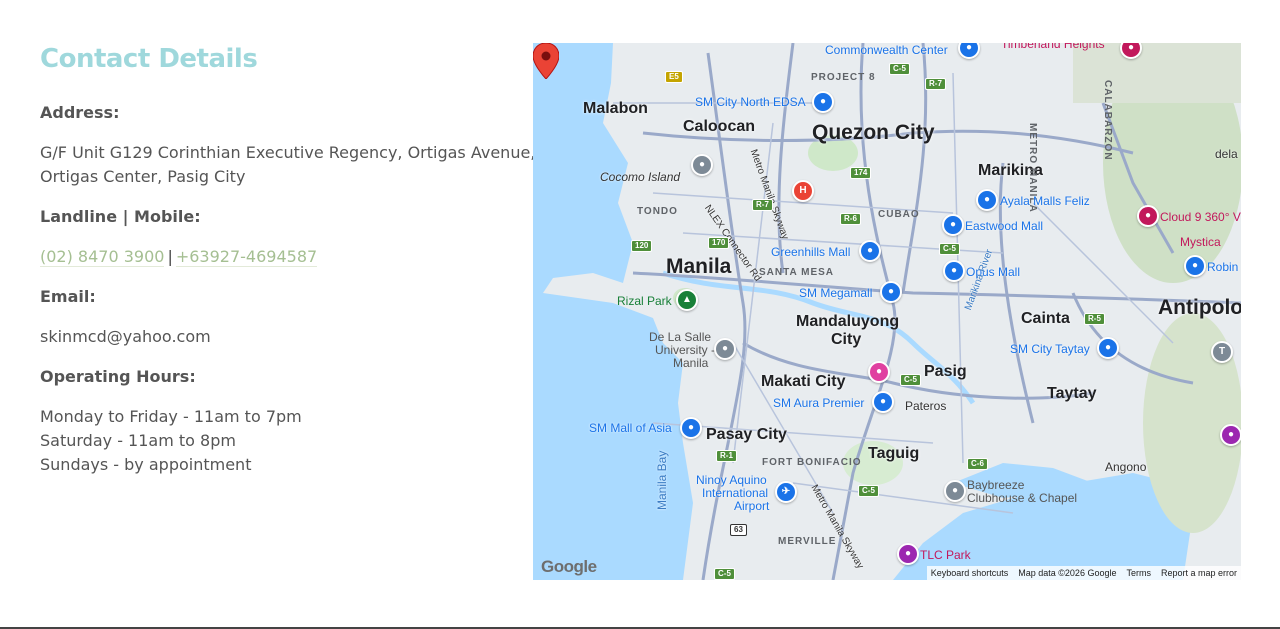  Describe the element at coordinates (899, 214) in the screenshot. I see `map-area-cubao: CUBAO` at that location.